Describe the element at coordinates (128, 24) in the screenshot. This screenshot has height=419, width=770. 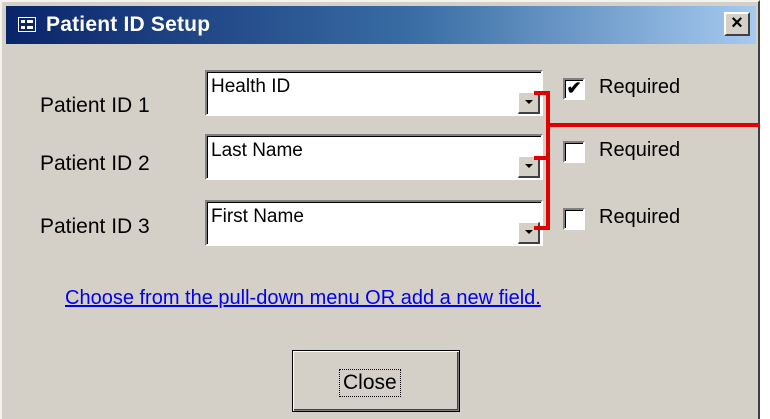
I see `window-title: Patient ID Setup` at that location.